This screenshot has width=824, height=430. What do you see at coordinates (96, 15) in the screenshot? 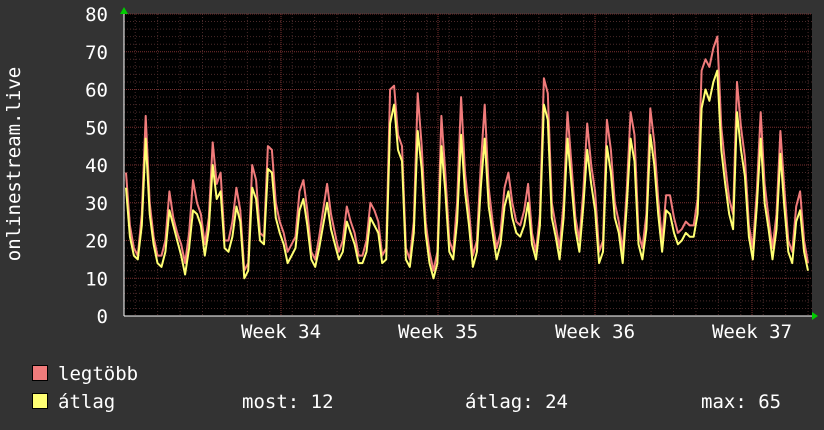
I see `y-tick-label: 80` at bounding box center [96, 15].